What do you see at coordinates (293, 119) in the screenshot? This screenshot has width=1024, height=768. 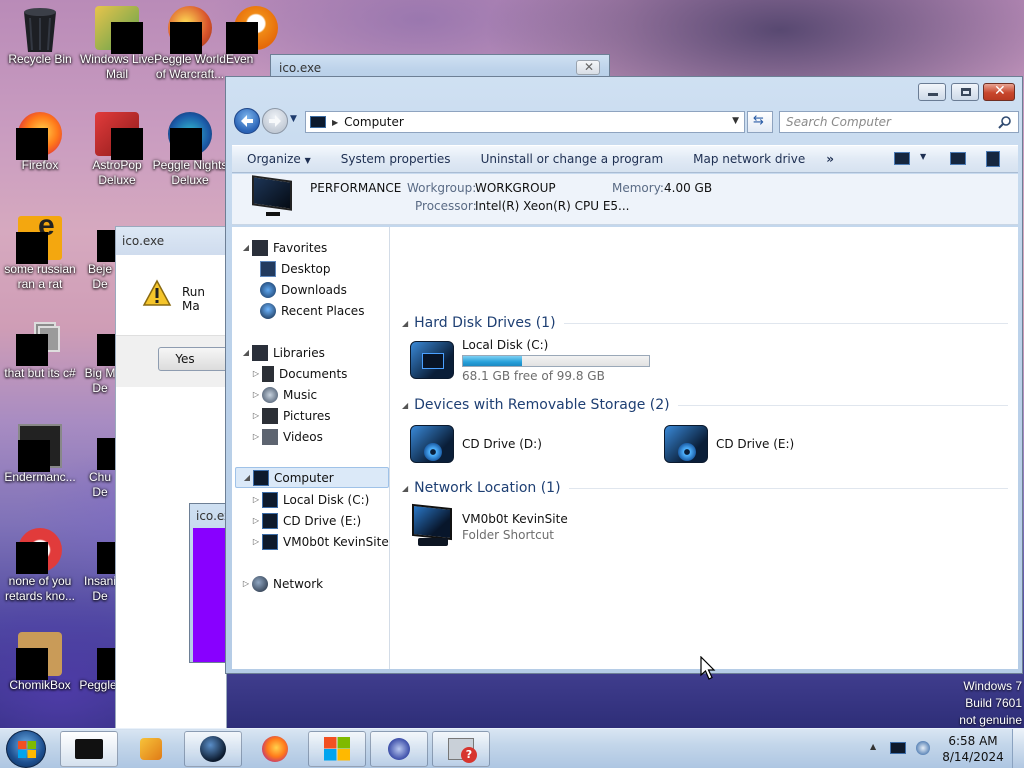 I see `recent-pages-dropdown: ▼` at bounding box center [293, 119].